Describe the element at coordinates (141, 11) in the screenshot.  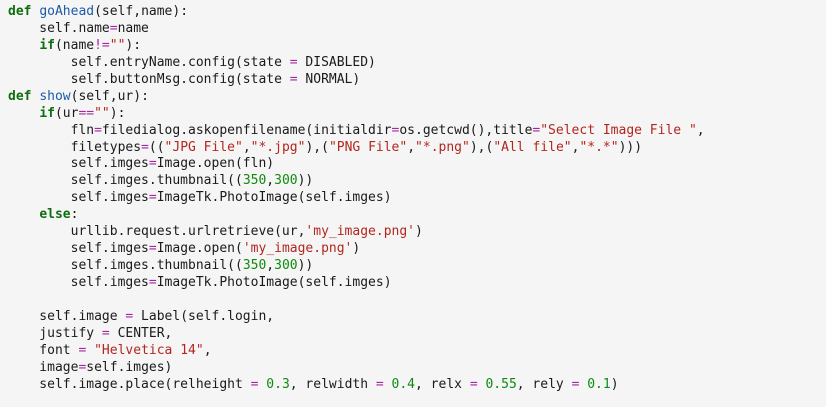
I see `code-token: (self,name):` at that location.